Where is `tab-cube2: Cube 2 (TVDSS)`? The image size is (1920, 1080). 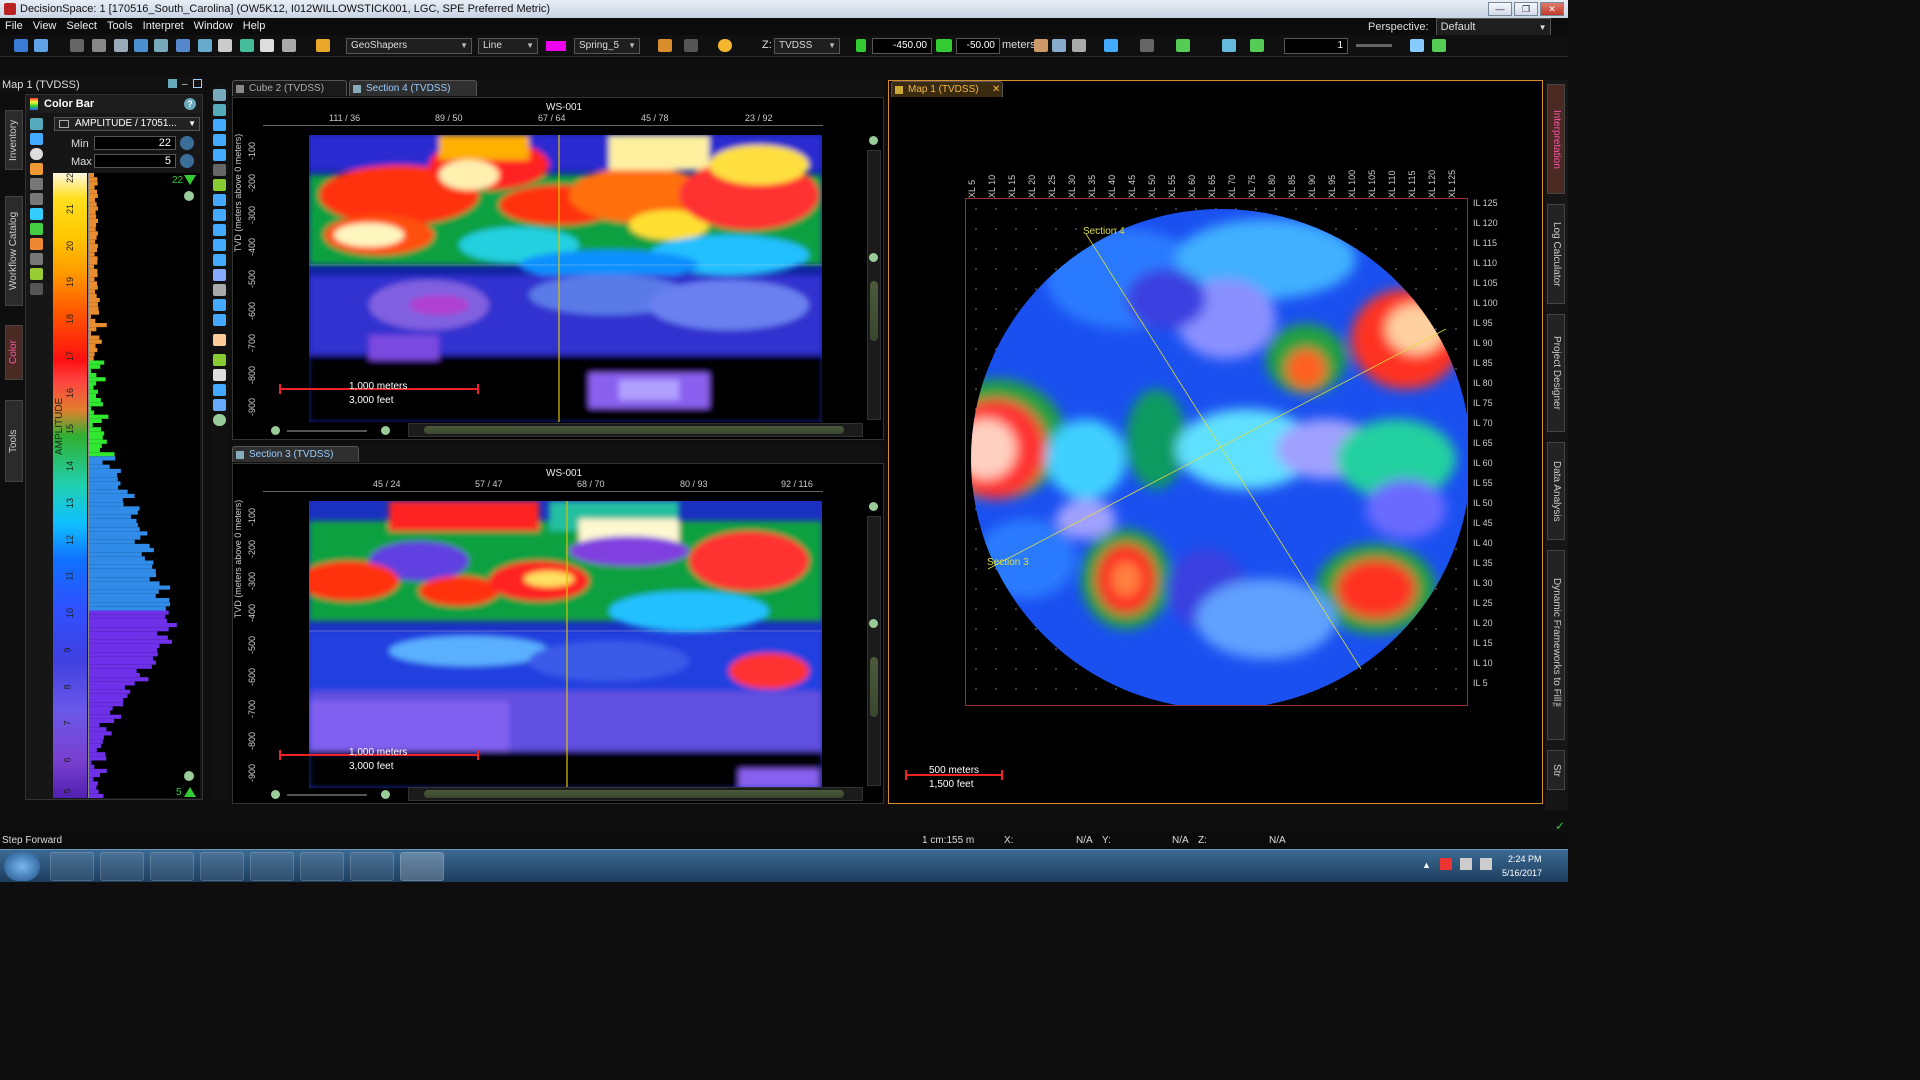 tab-cube2: Cube 2 (TVDSS) is located at coordinates (289, 88).